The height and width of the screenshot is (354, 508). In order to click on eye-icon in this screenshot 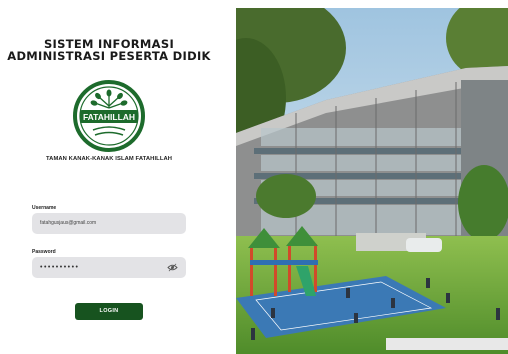, I will do `click(172, 267)`.